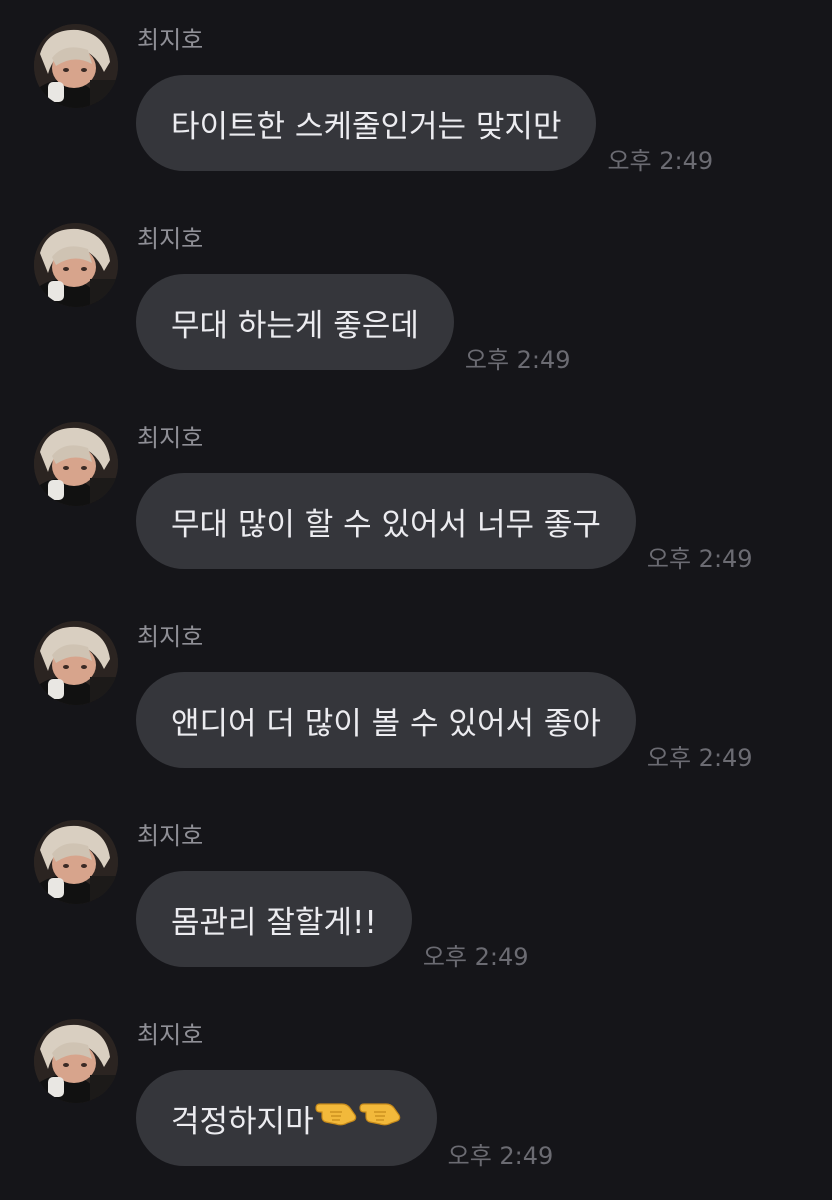  I want to click on message-bubble: 몸관리 잘할게!!, so click(274, 919).